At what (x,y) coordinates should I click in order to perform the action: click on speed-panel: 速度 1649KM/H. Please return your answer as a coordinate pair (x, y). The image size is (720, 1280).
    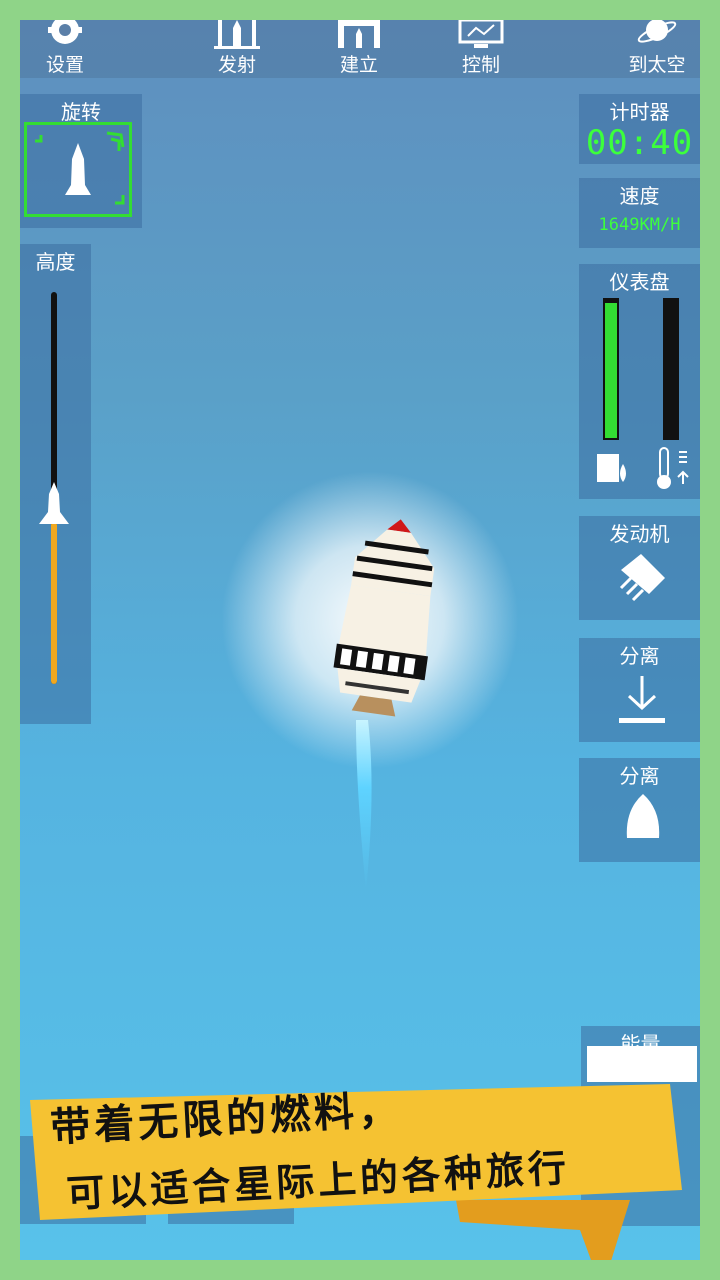
    Looking at the image, I should click on (639, 213).